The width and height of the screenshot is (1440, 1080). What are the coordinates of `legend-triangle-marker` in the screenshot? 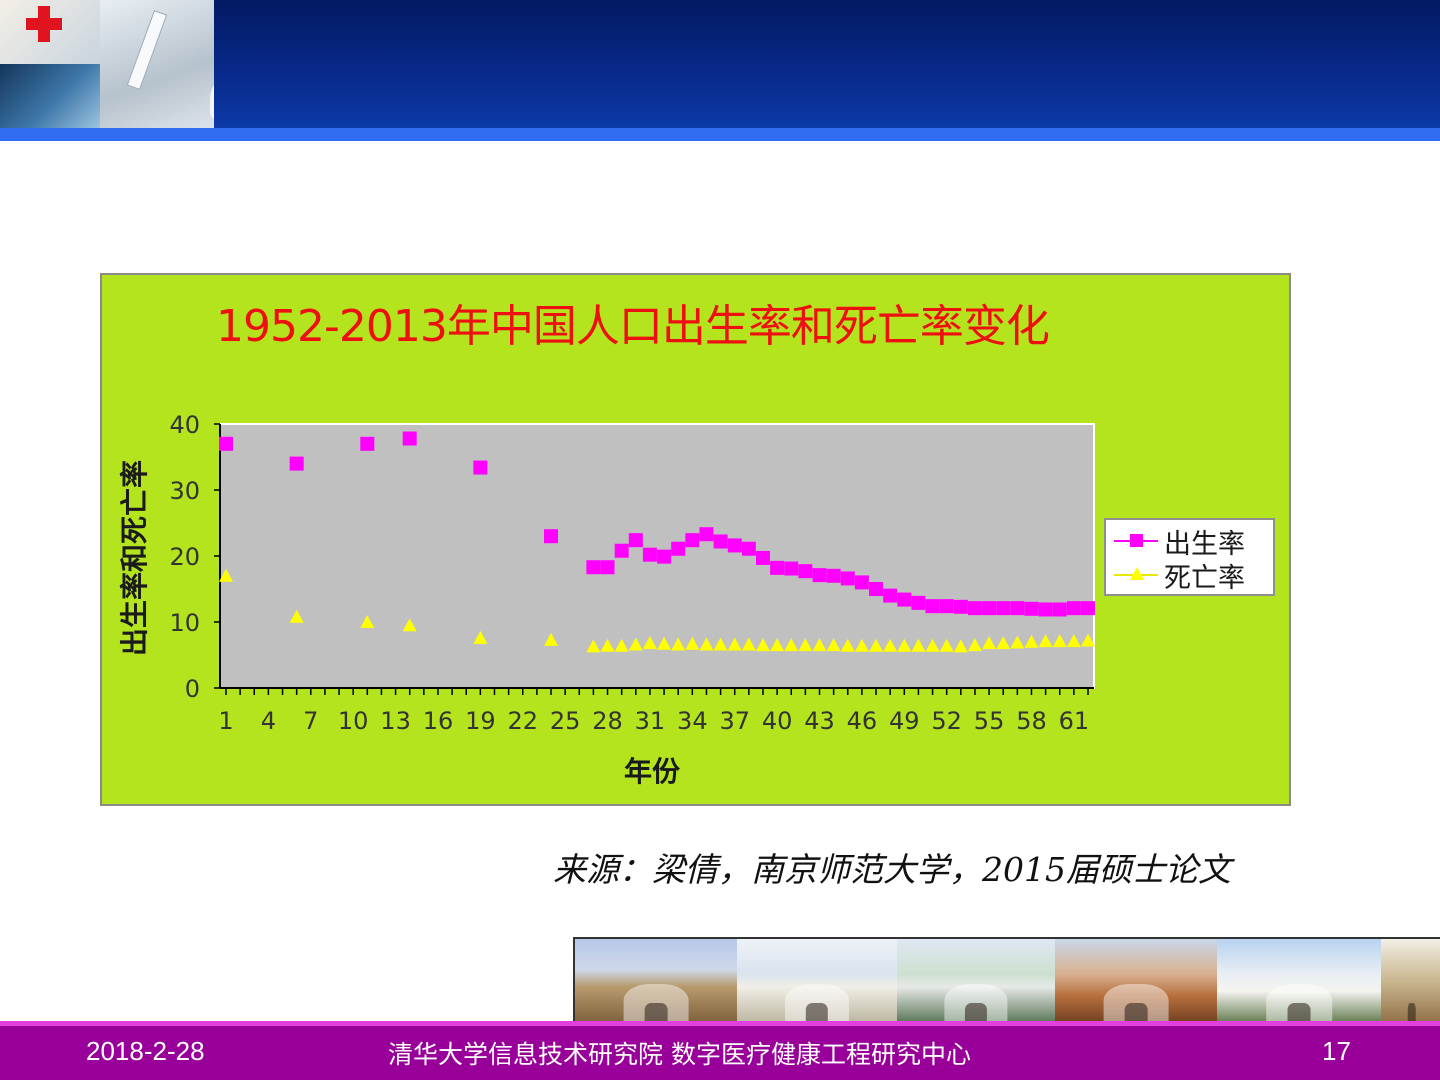 It's located at (1137, 573).